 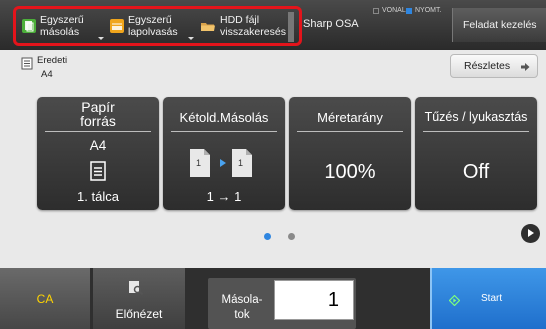 I want to click on original-size-value: A4, so click(x=47, y=74).